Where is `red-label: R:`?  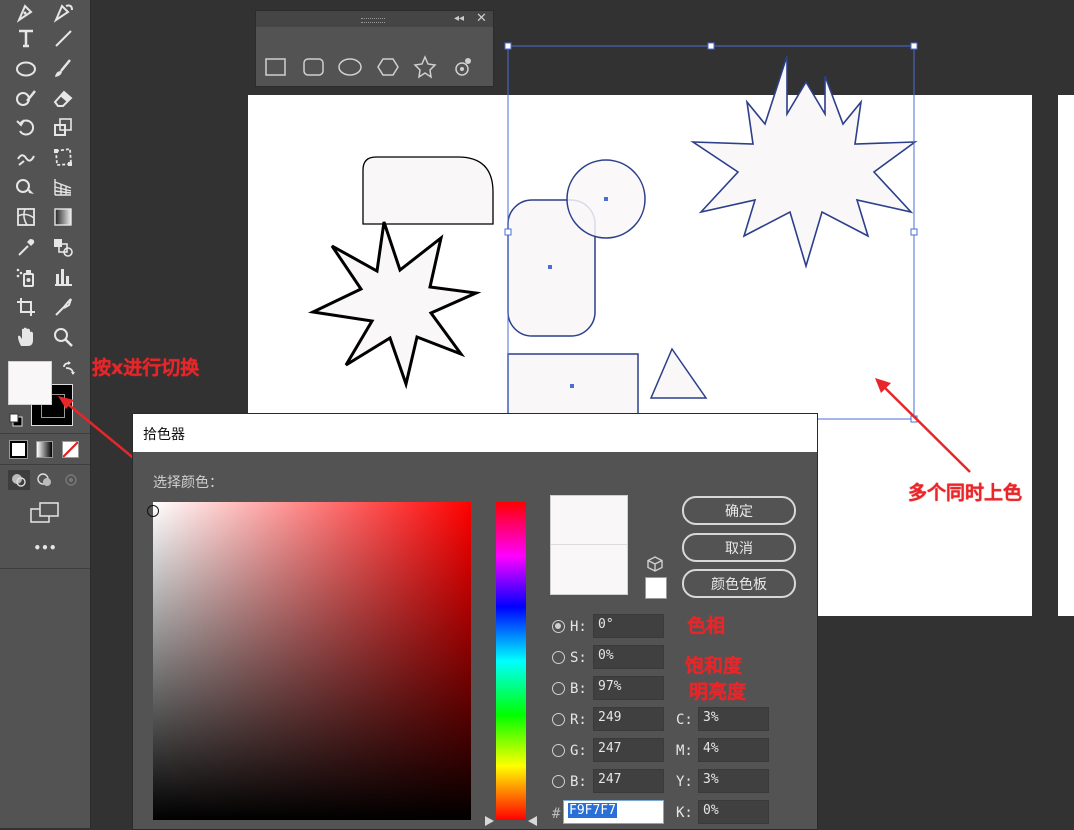 red-label: R: is located at coordinates (578, 720).